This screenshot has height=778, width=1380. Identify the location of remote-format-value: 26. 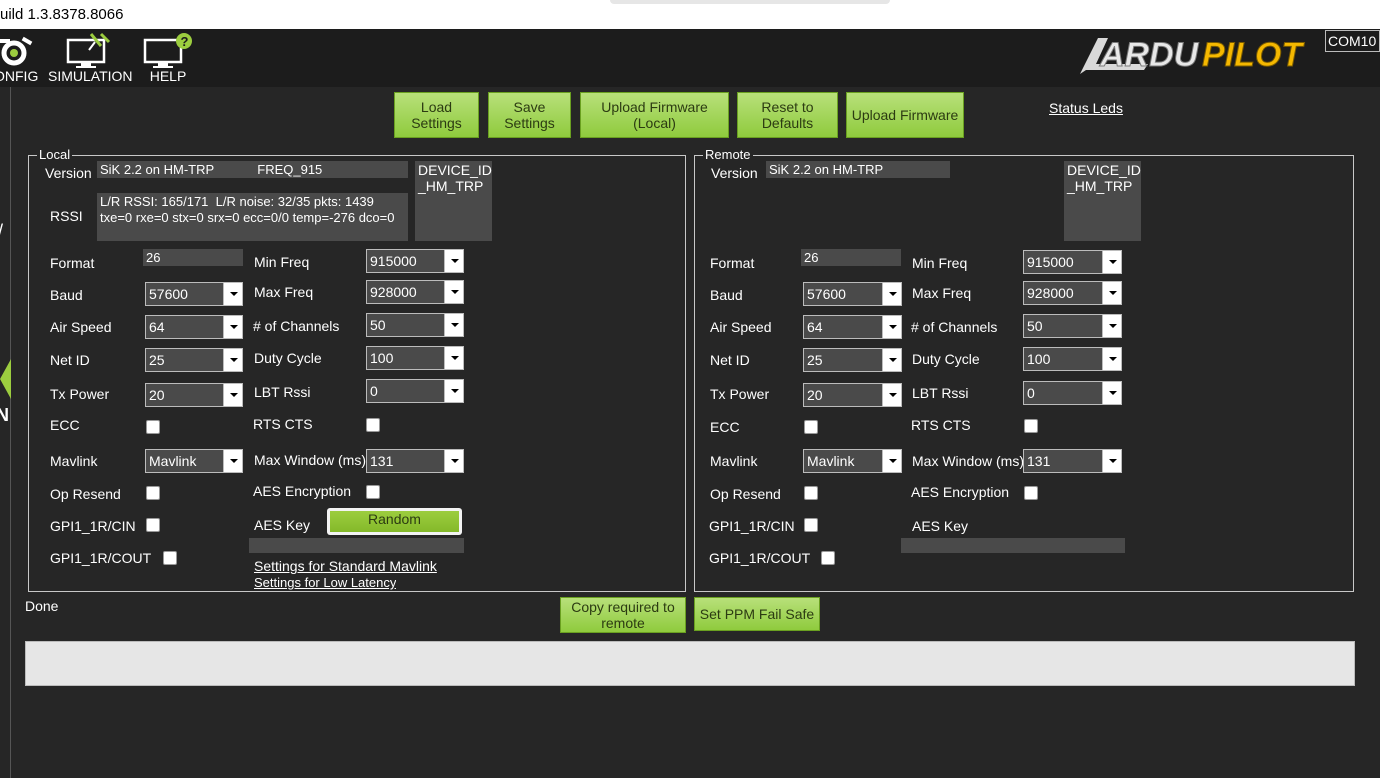
(851, 257).